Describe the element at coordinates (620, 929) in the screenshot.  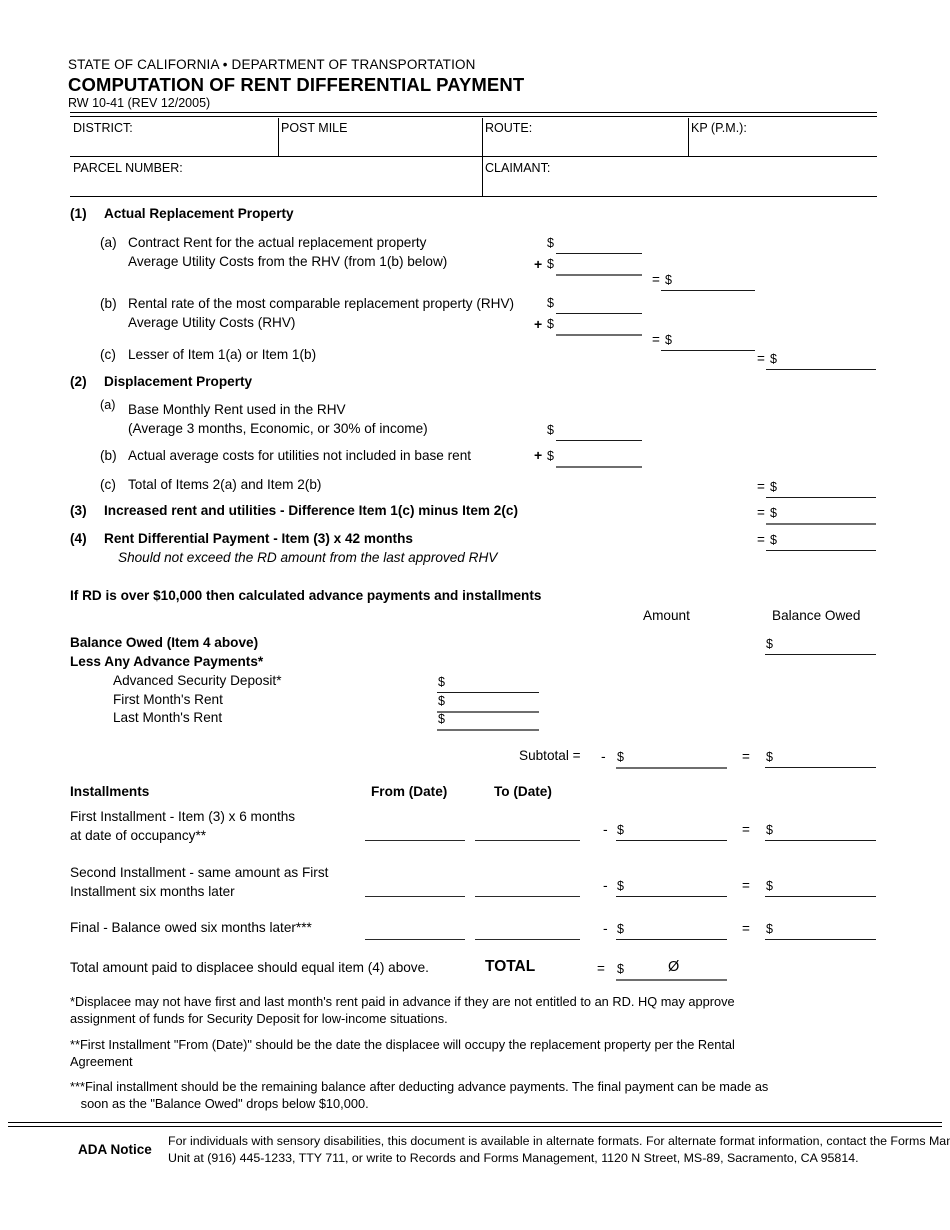
I see `installment-row-2-amount-dollar-sign: $` at that location.